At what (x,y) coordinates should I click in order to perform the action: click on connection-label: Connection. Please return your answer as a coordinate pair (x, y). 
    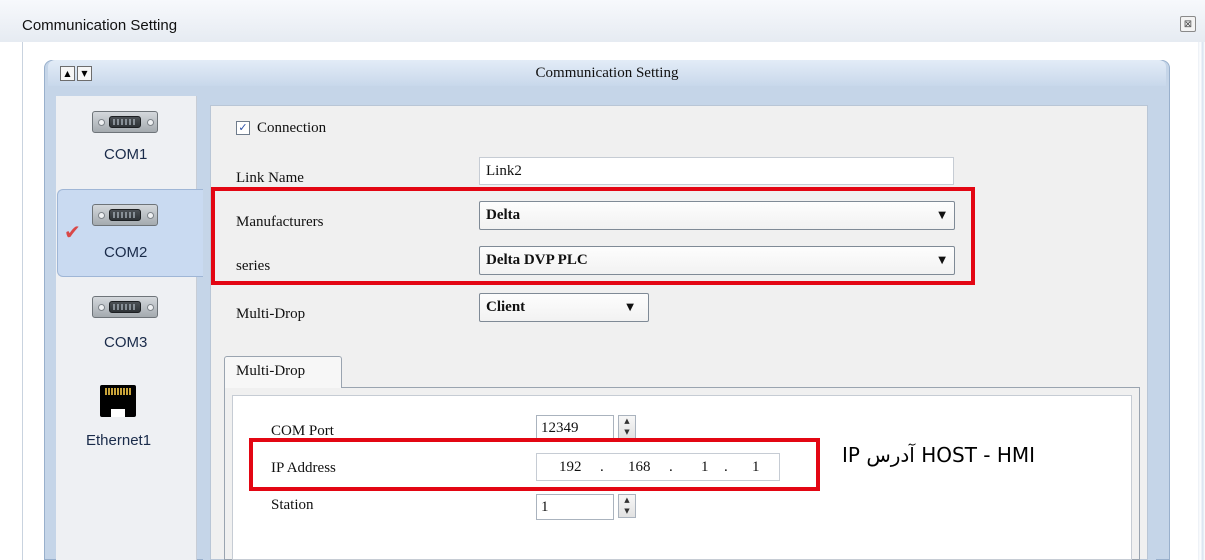
    Looking at the image, I should click on (292, 128).